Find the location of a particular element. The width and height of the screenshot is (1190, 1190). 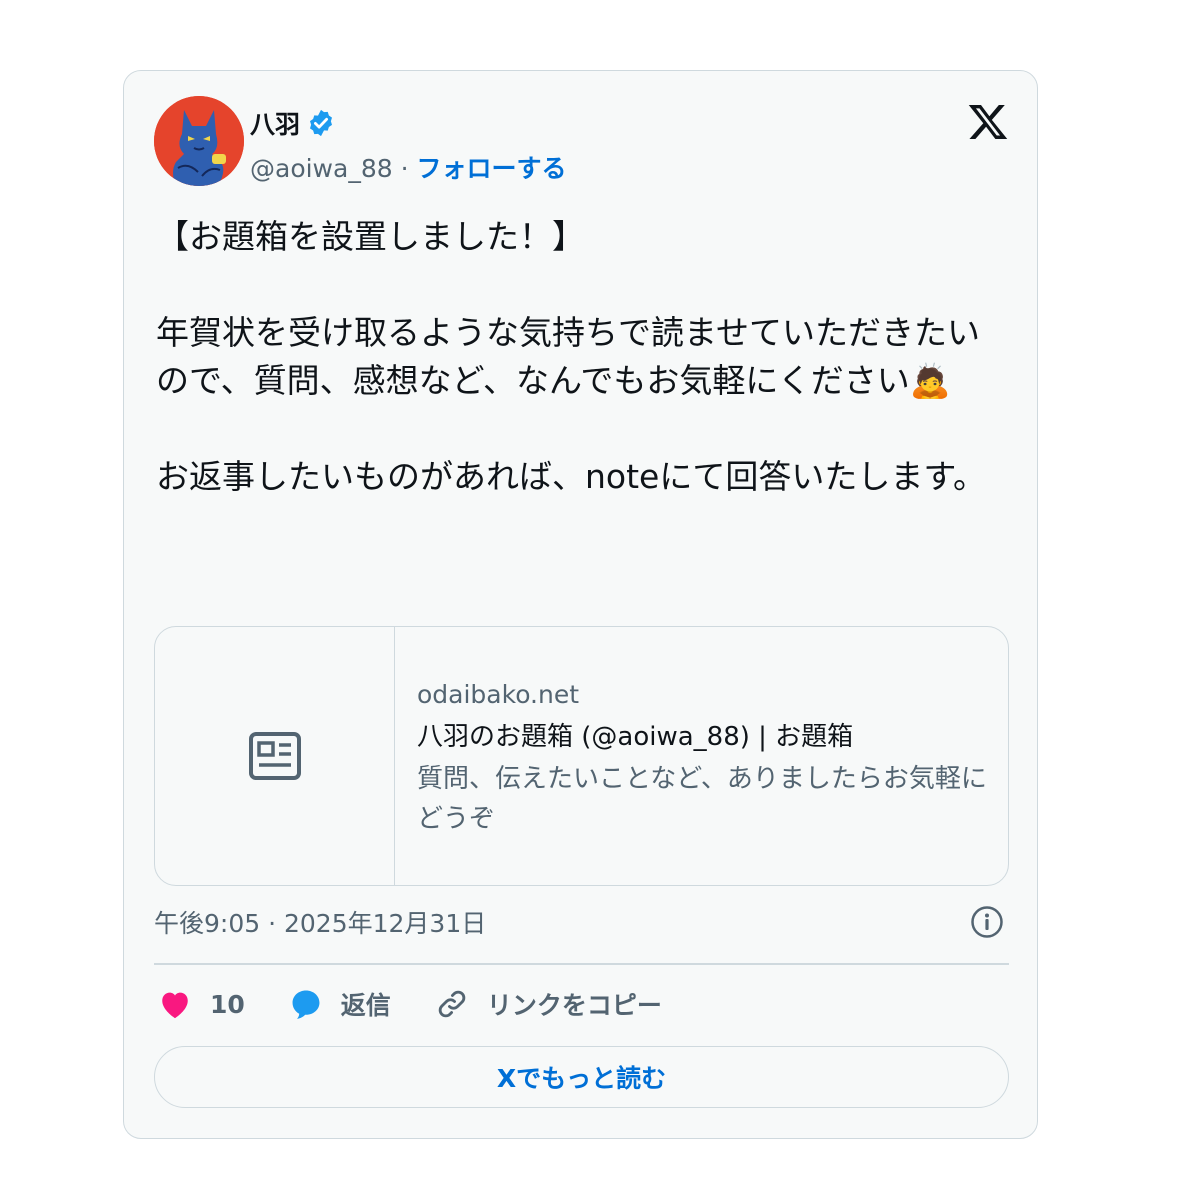

user-handle: @aoiwa_88 is located at coordinates (321, 168).